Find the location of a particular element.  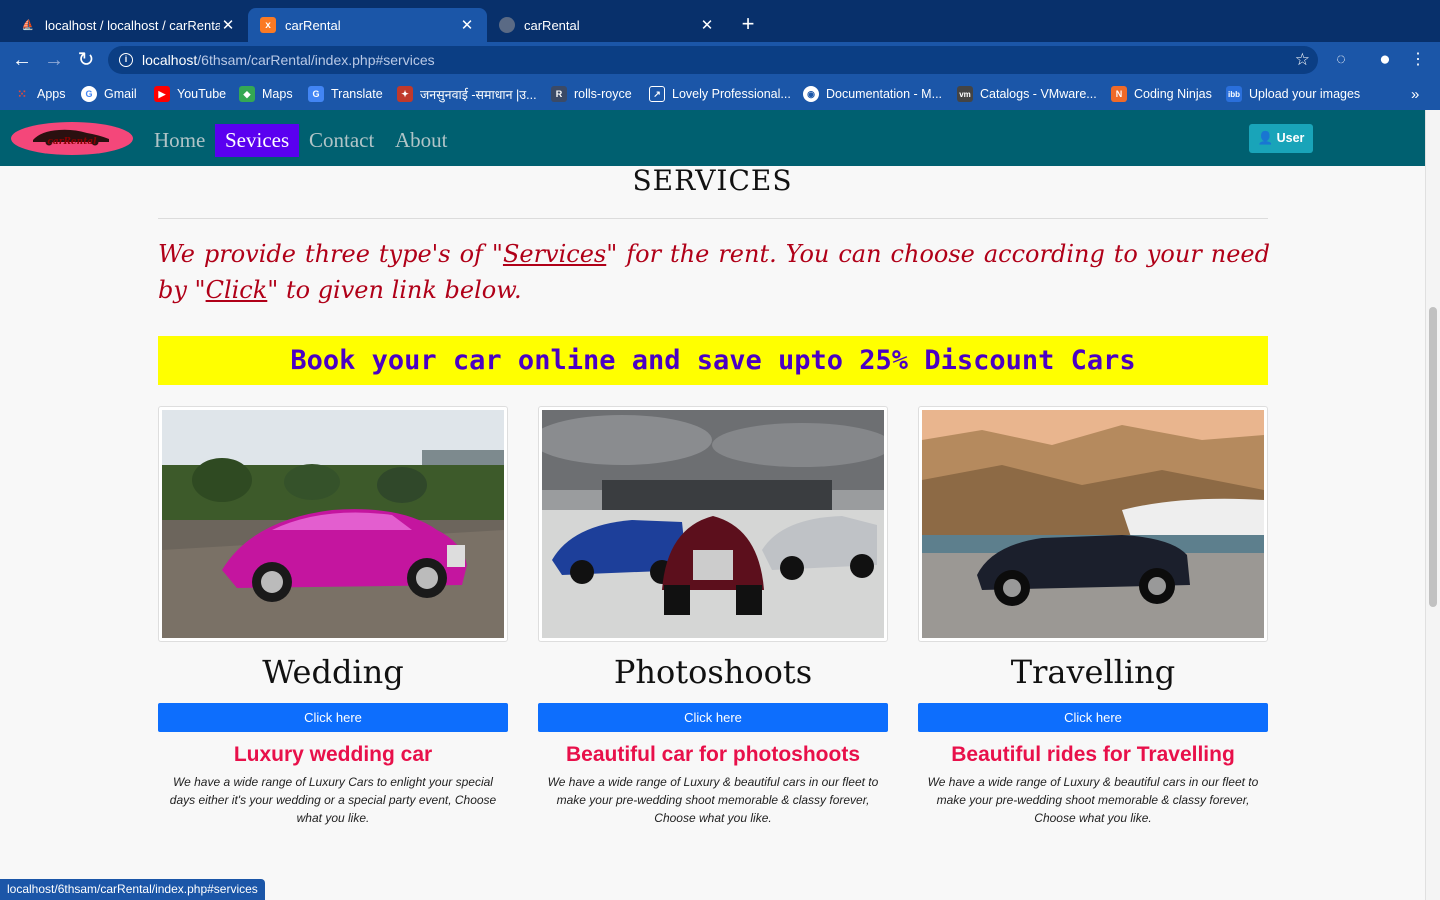

profile-icon: ● is located at coordinates (1385, 60).